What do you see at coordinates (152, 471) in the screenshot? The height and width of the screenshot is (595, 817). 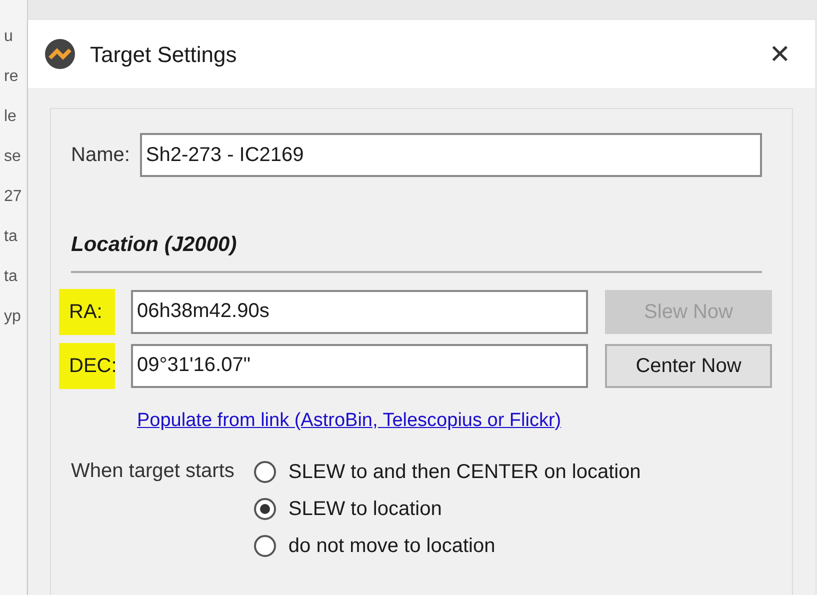 I see `when-target-starts-label: When target starts` at bounding box center [152, 471].